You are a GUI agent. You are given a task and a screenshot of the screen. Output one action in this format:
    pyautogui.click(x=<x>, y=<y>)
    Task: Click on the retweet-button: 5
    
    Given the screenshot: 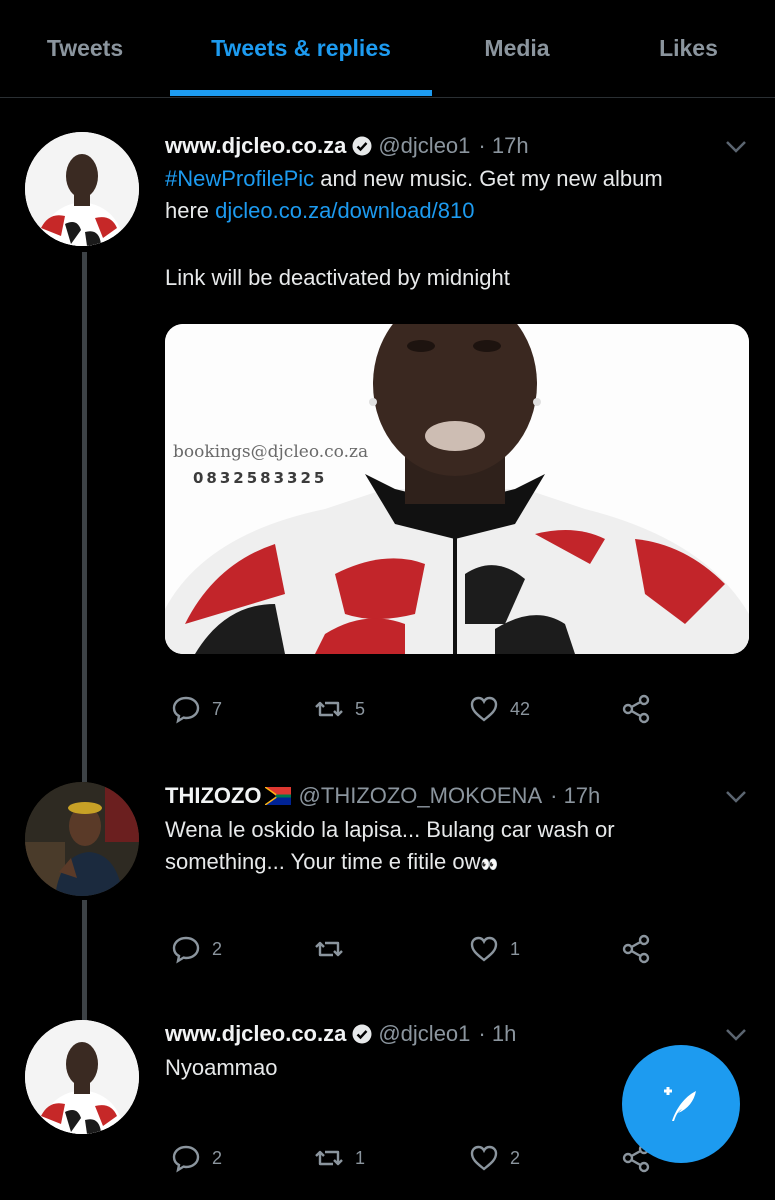 What is the action you would take?
    pyautogui.click(x=339, y=709)
    